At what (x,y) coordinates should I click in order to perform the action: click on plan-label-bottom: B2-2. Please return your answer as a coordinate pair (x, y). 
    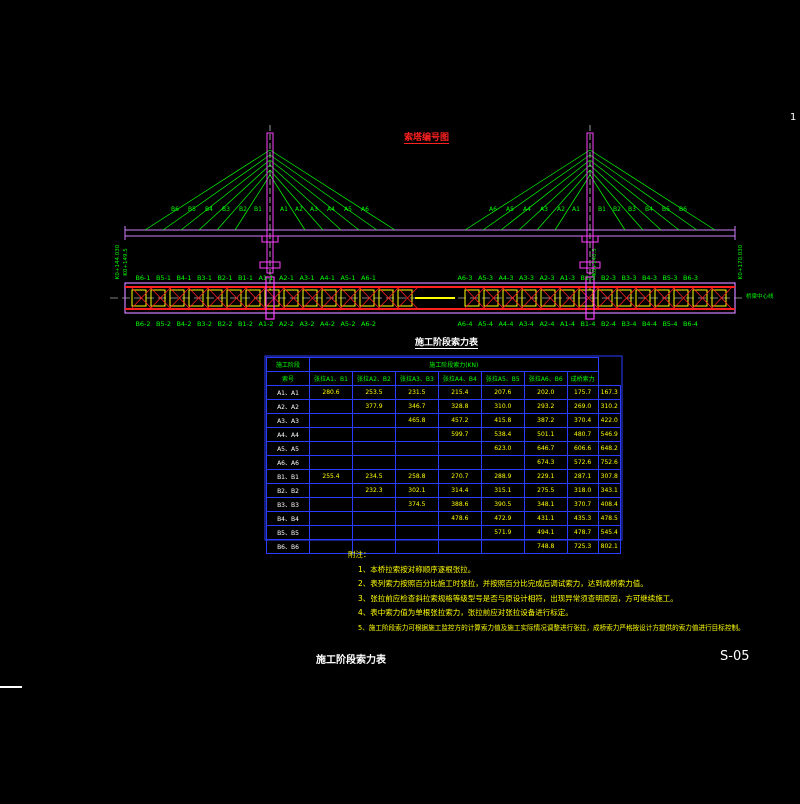
    Looking at the image, I should click on (224, 324).